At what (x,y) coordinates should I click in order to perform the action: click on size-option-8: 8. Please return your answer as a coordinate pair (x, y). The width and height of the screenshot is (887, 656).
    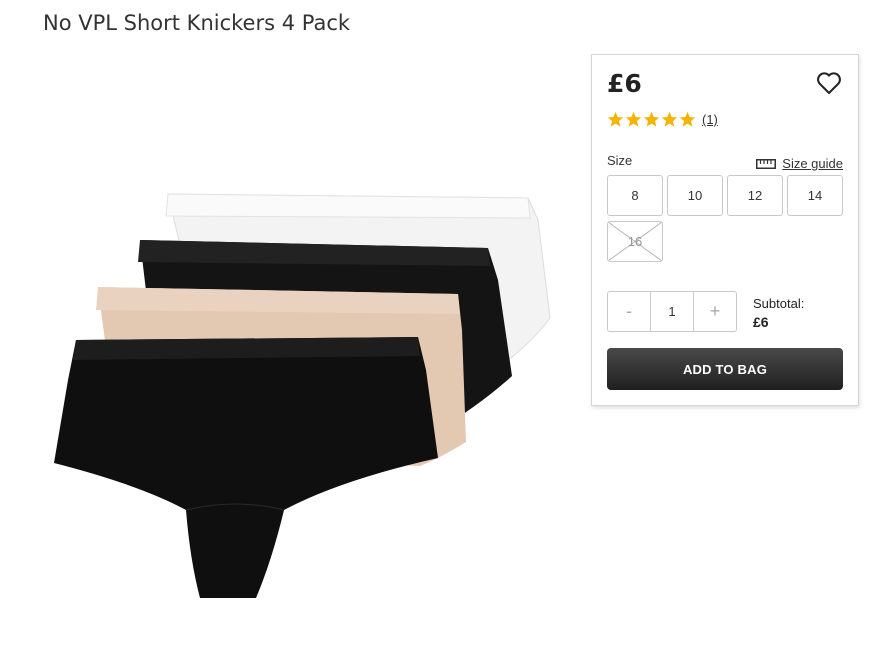
    Looking at the image, I should click on (635, 195).